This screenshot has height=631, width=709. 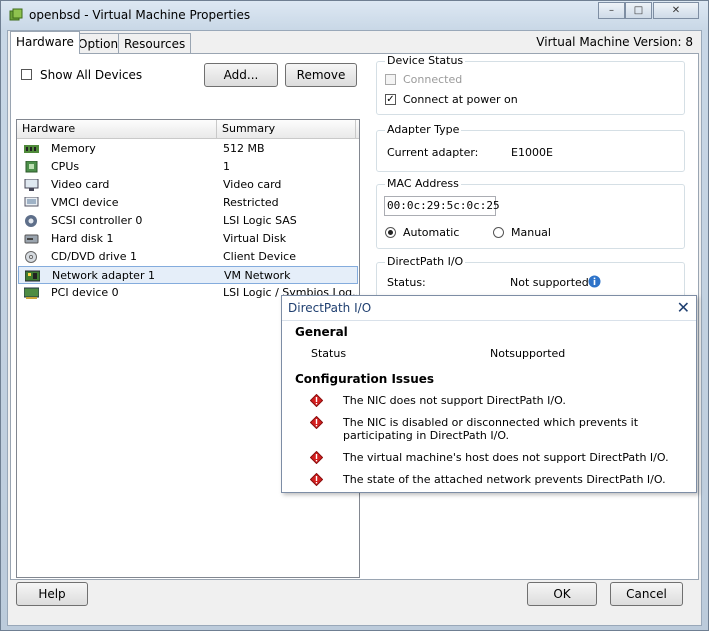 I want to click on ok-button: OK, so click(x=562, y=594).